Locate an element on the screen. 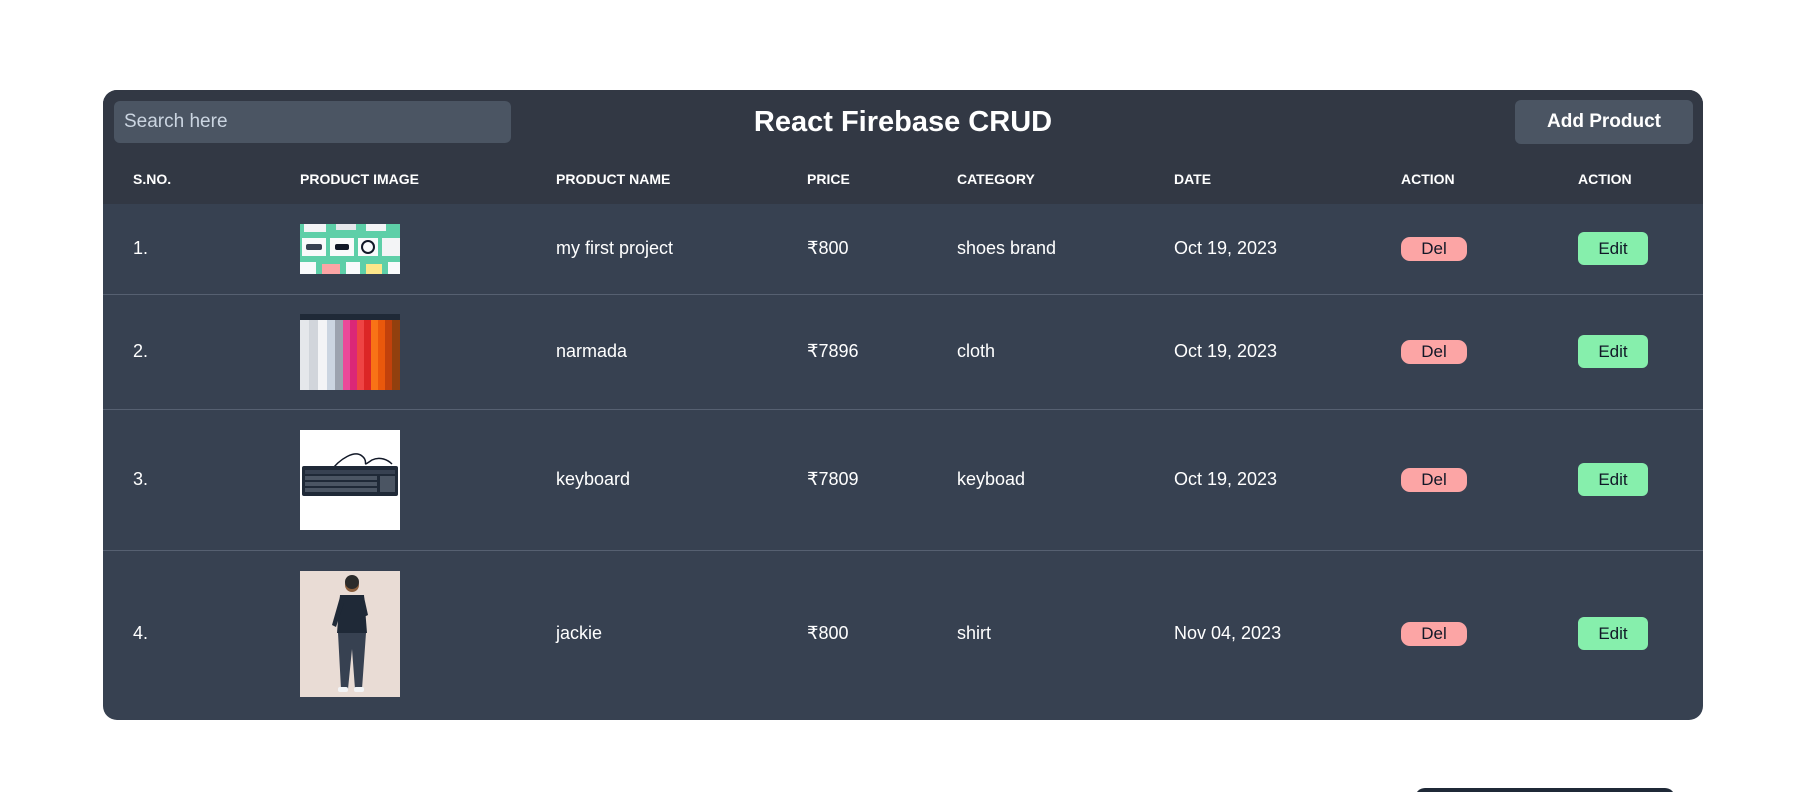  table-toolbar: React Firebase CRUD Add Product is located at coordinates (903, 122).